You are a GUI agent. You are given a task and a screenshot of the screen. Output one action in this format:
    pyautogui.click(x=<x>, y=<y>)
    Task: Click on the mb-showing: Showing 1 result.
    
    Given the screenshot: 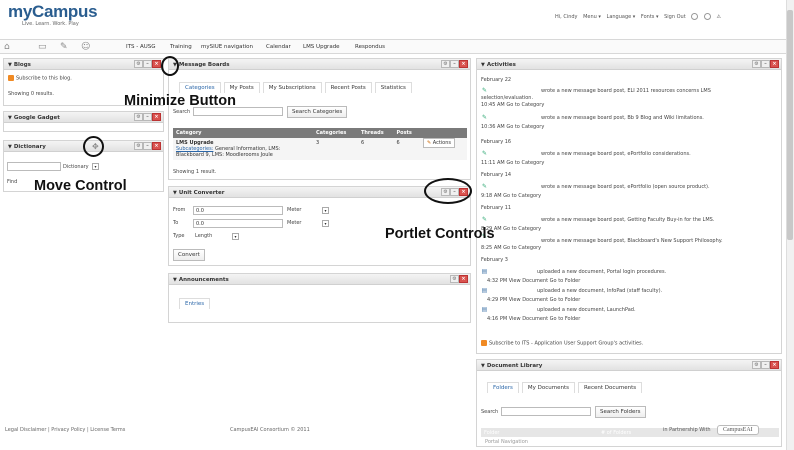 What is the action you would take?
    pyautogui.click(x=195, y=172)
    